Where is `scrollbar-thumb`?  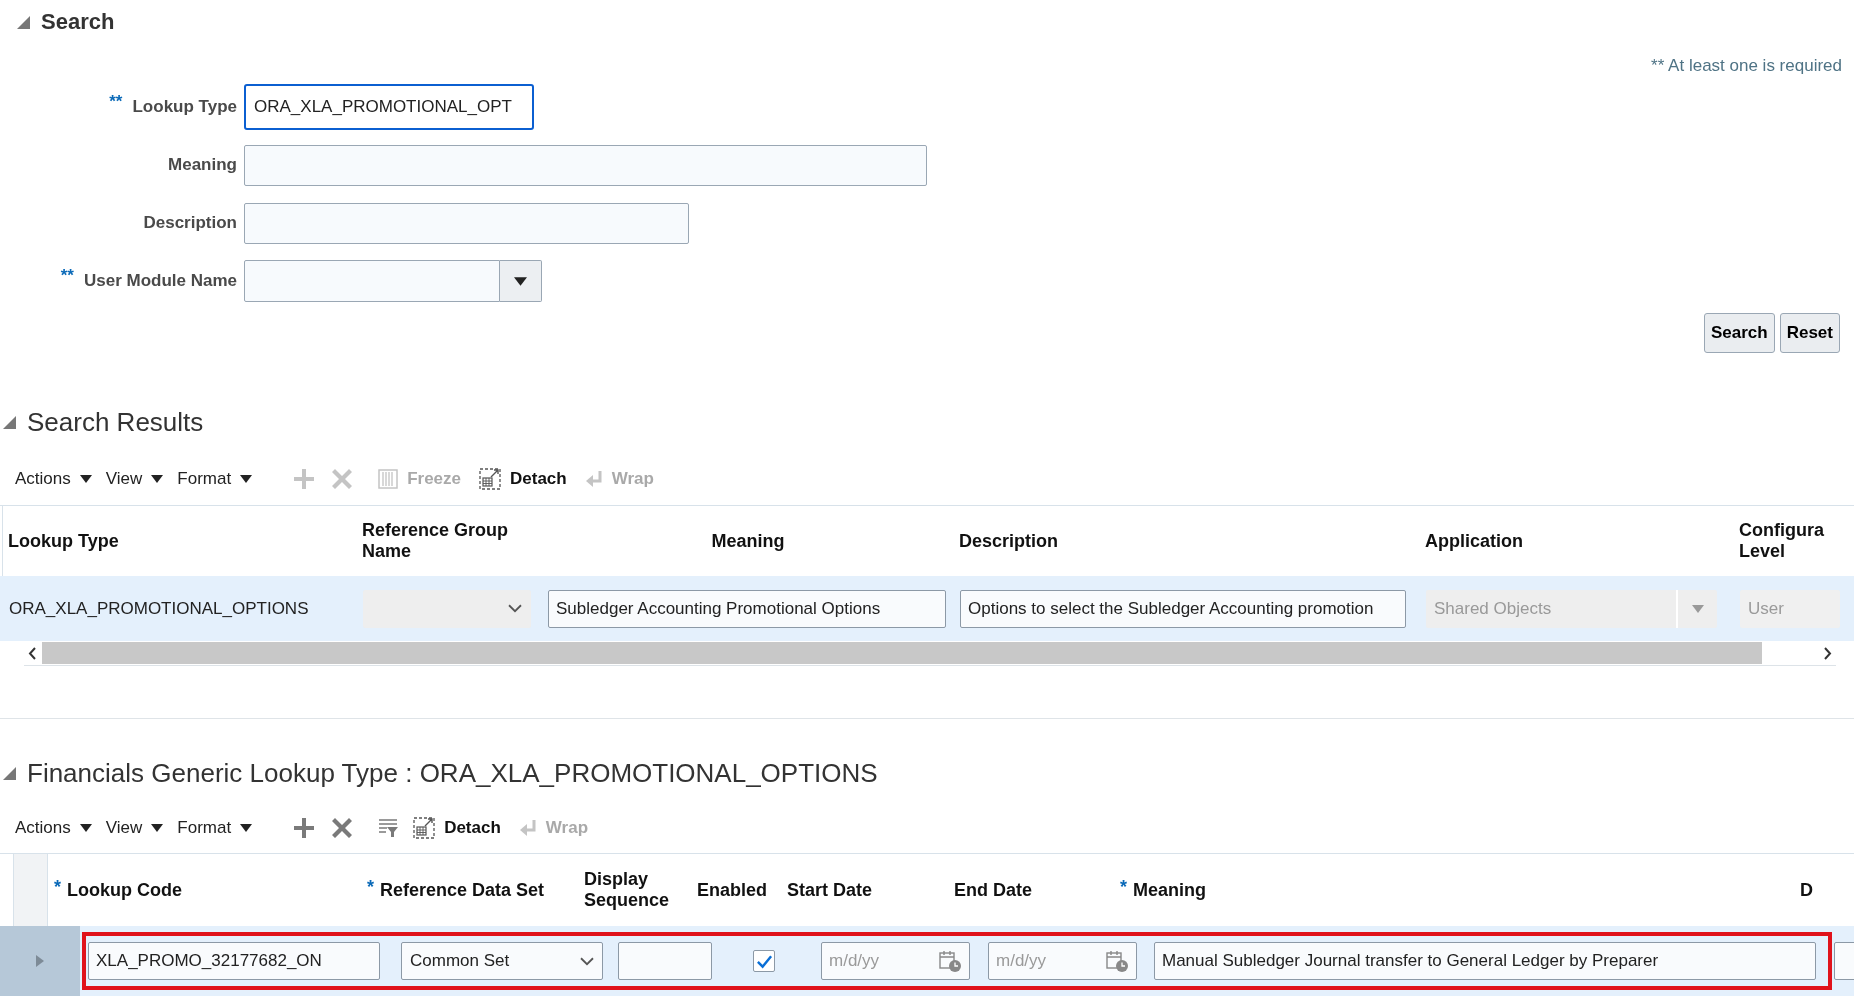 scrollbar-thumb is located at coordinates (902, 653).